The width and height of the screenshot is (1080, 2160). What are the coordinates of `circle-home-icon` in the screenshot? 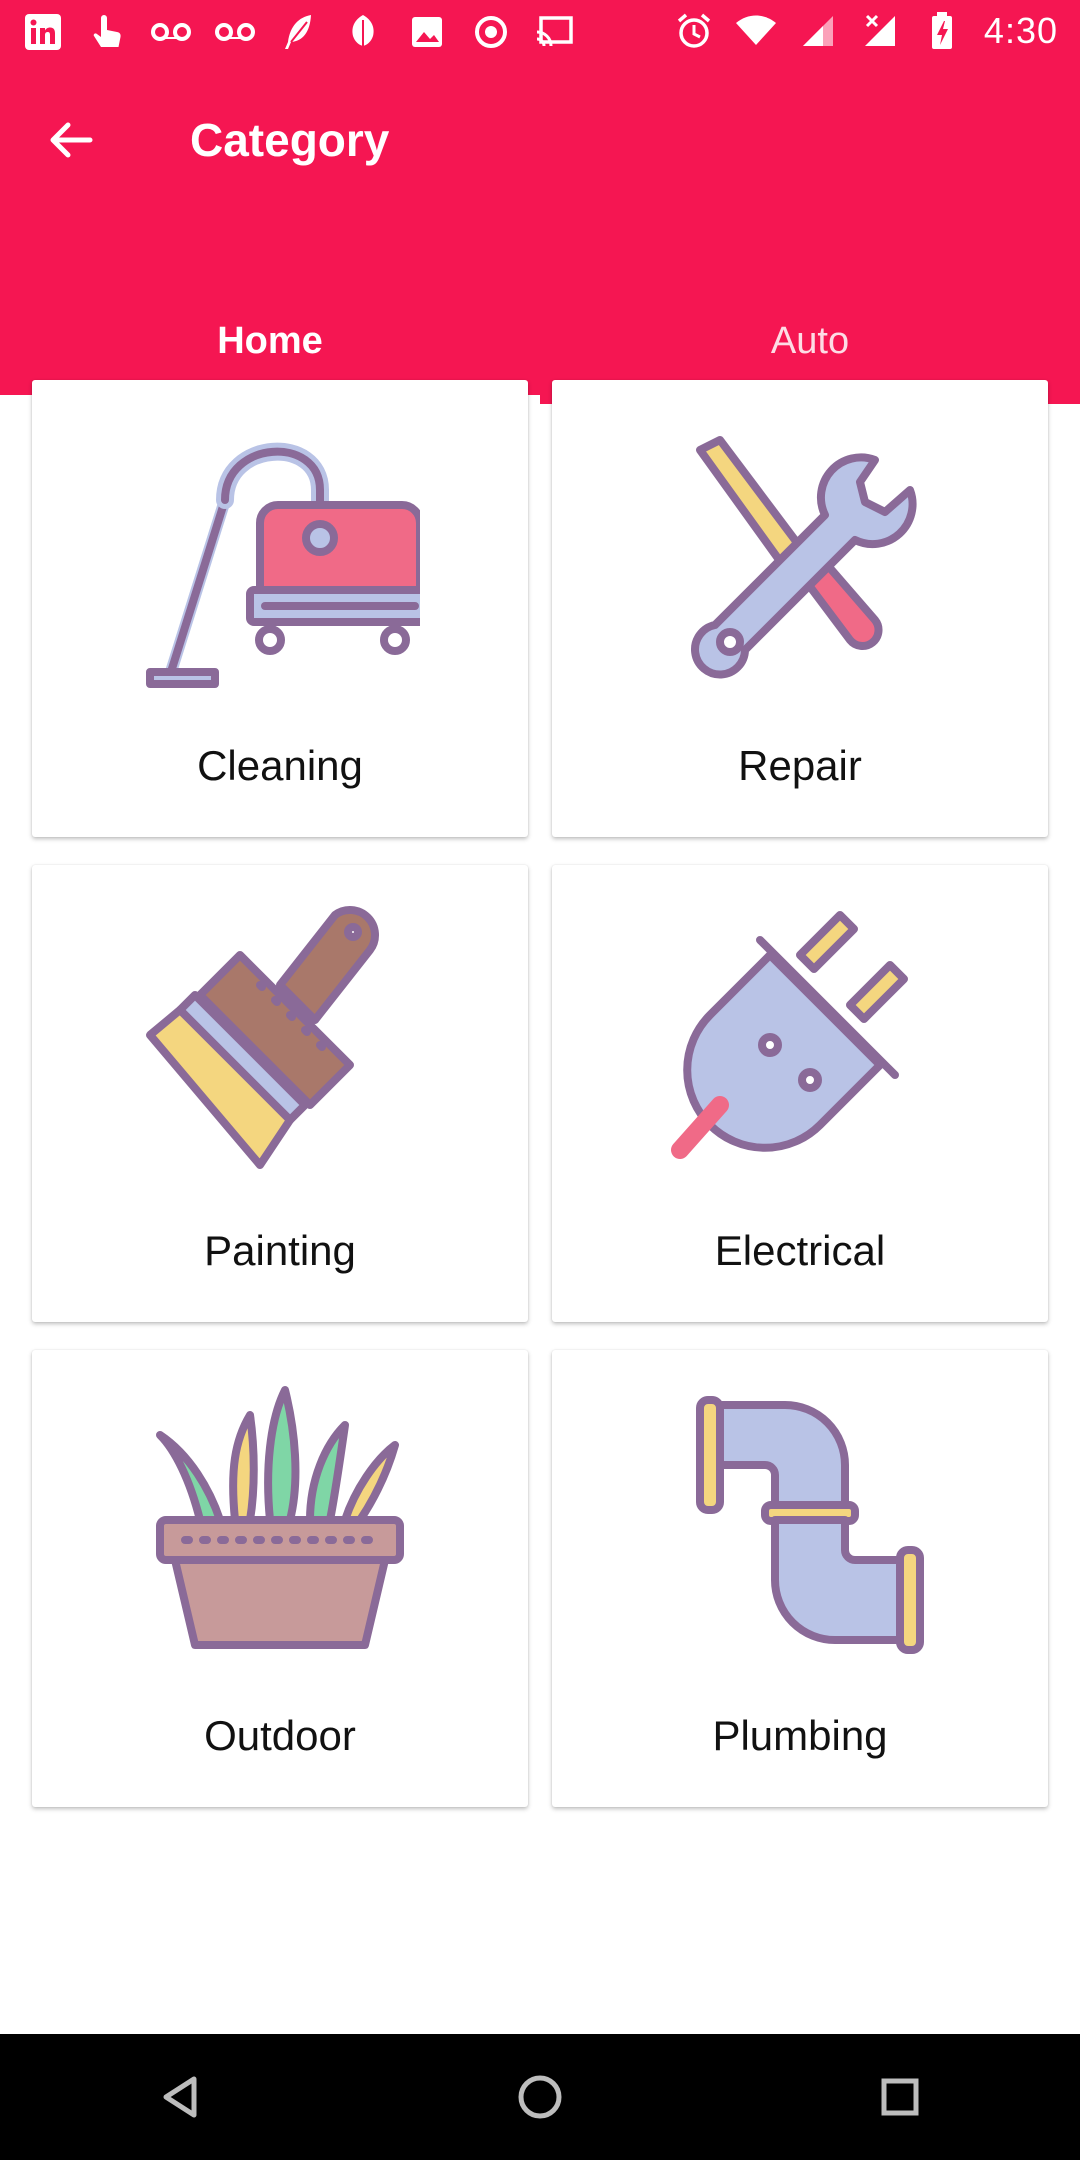 It's located at (540, 2097).